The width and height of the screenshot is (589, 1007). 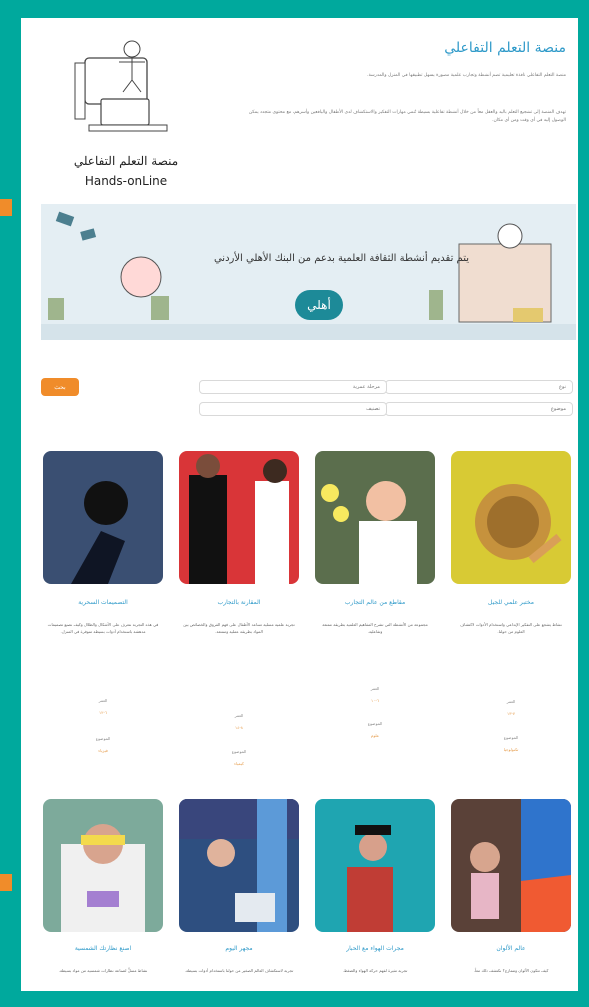 I want to click on filter-age: مرحلة عمرية, so click(x=293, y=387).